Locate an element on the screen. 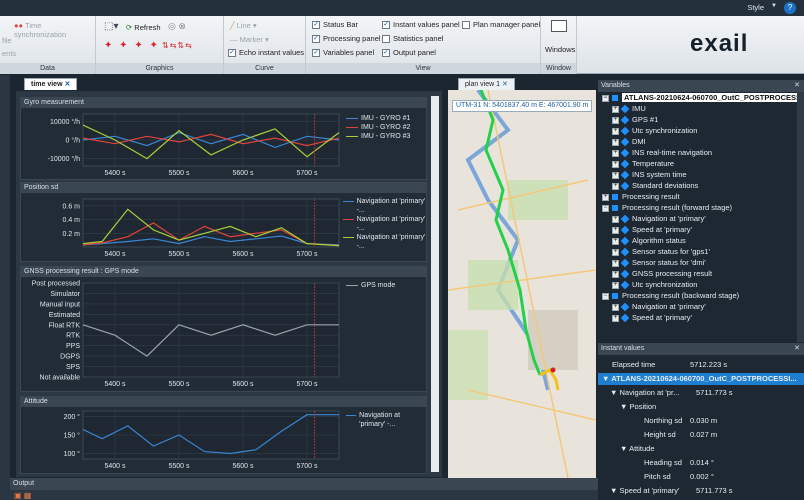 The width and height of the screenshot is (804, 500). output-panel-checkbox: ✓ Output panel is located at coordinates (409, 52).